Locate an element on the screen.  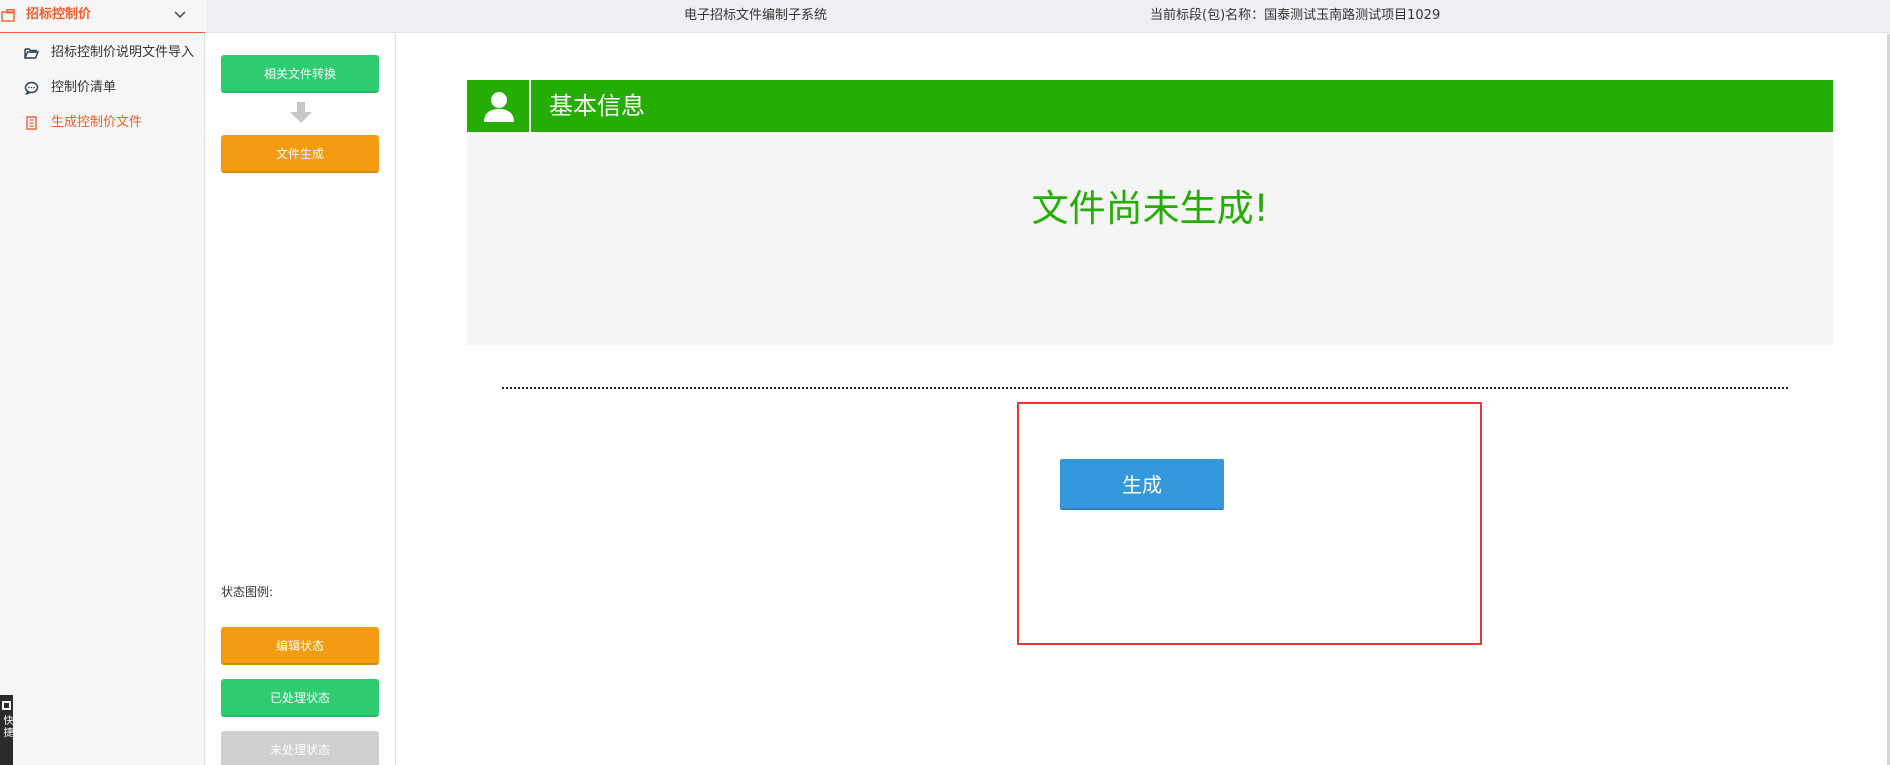
dotted-divider is located at coordinates (1145, 388).